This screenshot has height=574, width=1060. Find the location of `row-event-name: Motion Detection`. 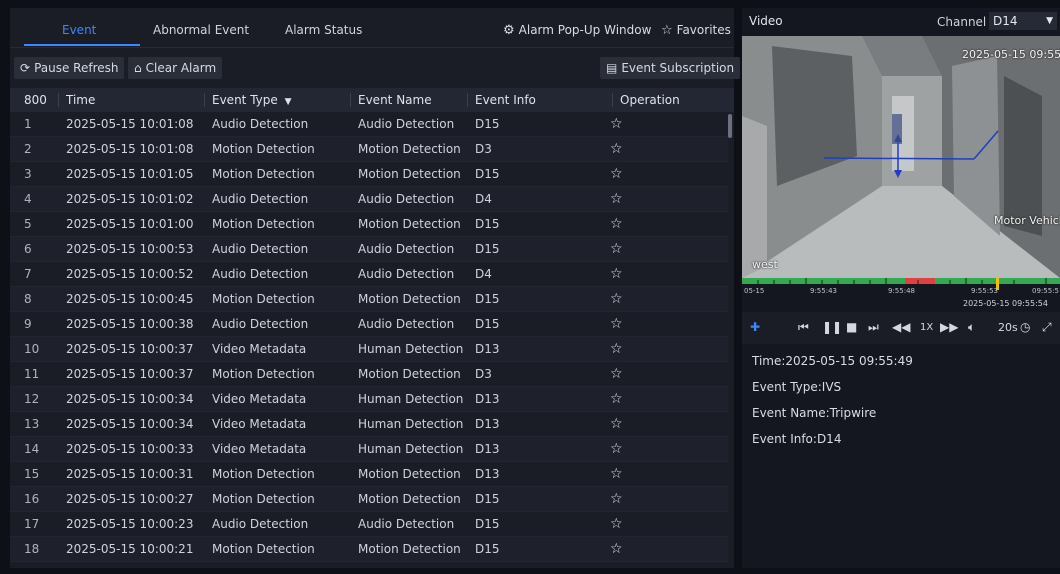

row-event-name: Motion Detection is located at coordinates (409, 474).